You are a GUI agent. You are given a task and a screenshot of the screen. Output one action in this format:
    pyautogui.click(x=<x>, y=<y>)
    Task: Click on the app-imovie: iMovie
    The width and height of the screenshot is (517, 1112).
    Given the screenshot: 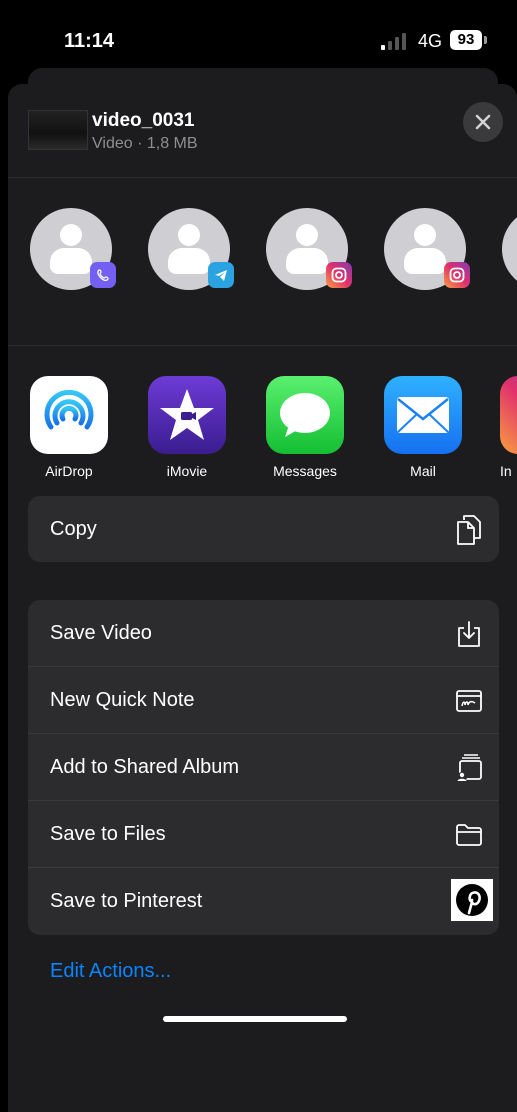 What is the action you would take?
    pyautogui.click(x=187, y=427)
    